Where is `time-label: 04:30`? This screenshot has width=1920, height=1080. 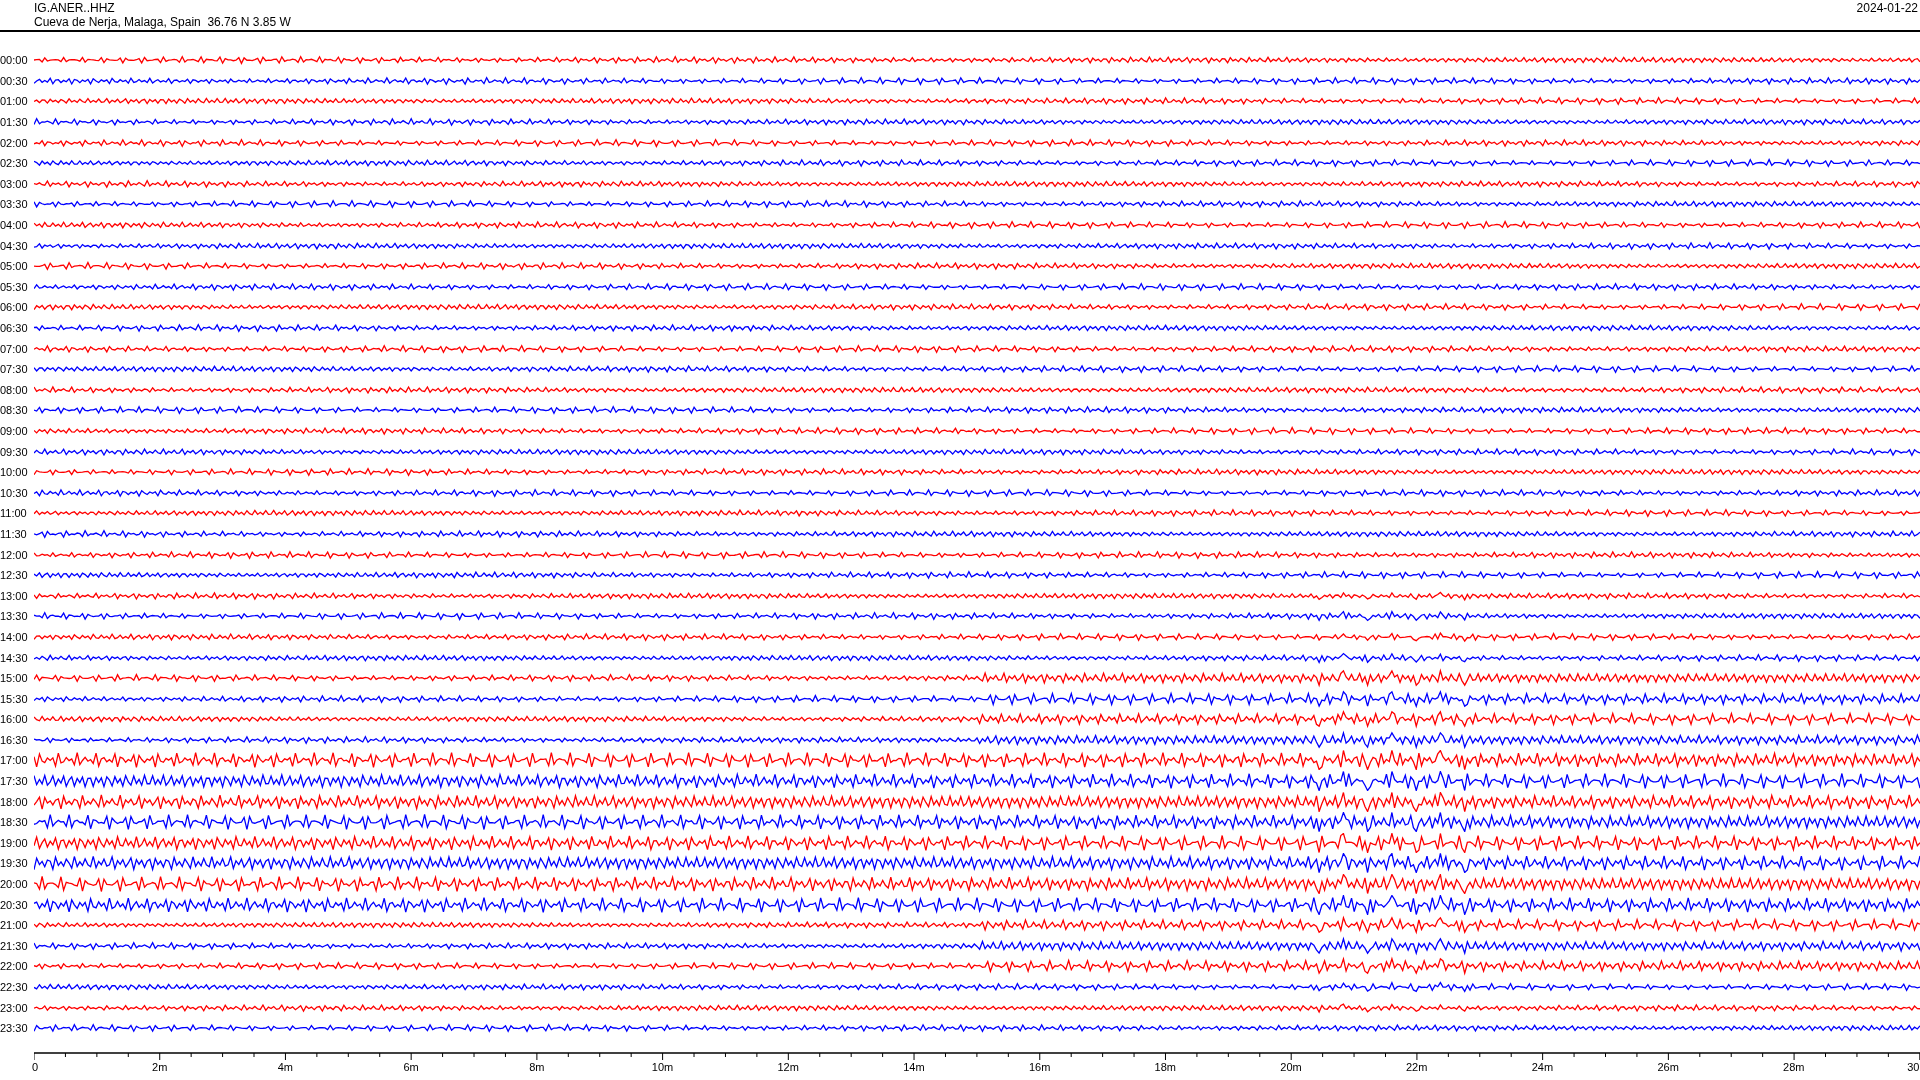
time-label: 04:30 is located at coordinates (14, 245).